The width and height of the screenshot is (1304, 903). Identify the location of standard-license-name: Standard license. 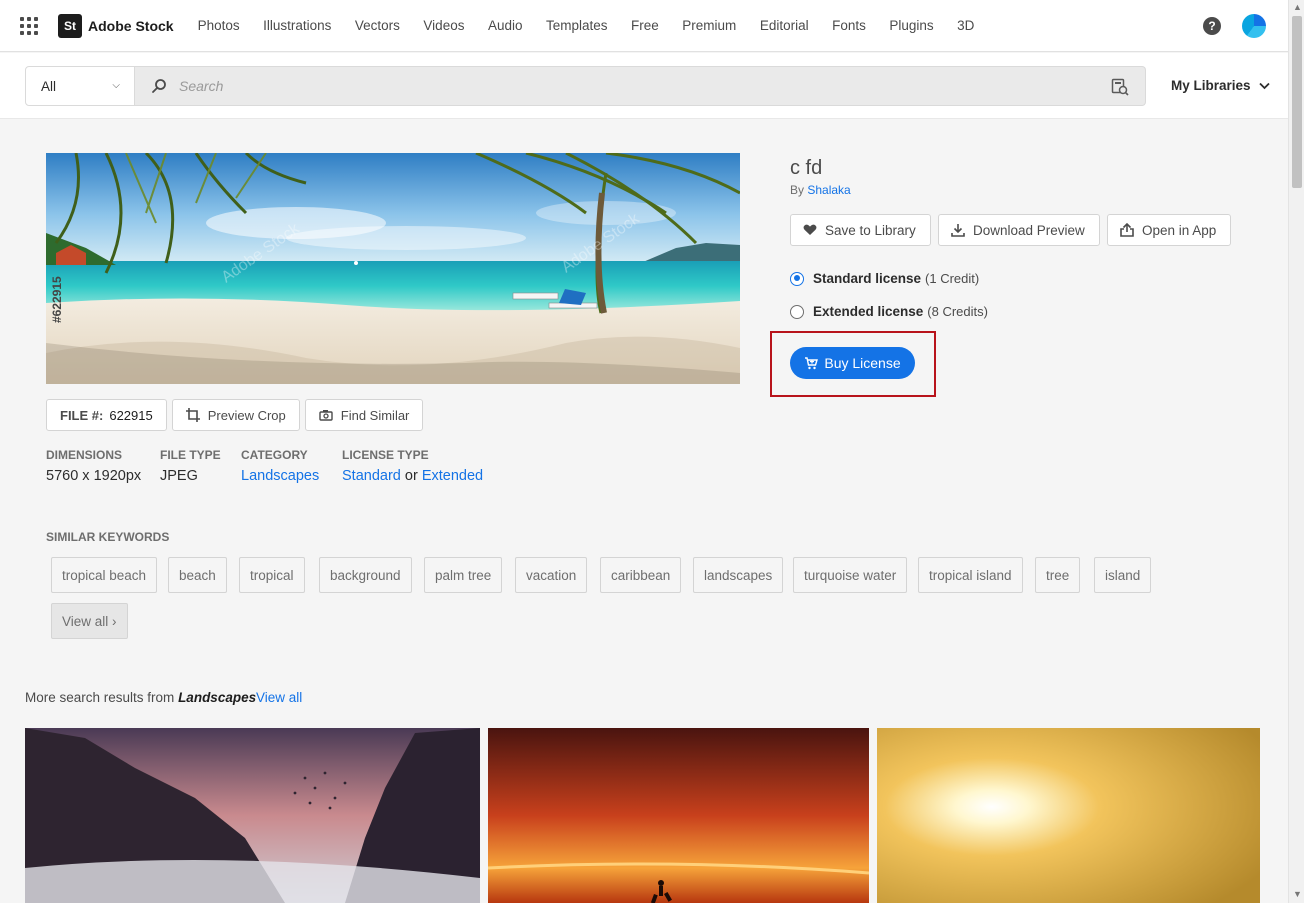
(867, 278).